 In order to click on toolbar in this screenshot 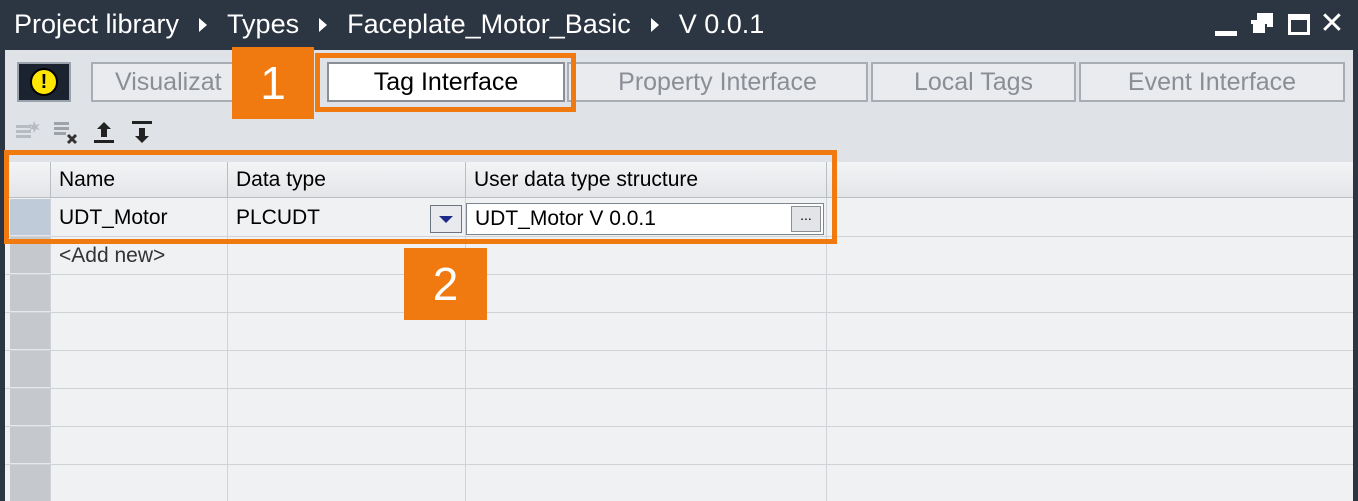, I will do `click(84, 131)`.